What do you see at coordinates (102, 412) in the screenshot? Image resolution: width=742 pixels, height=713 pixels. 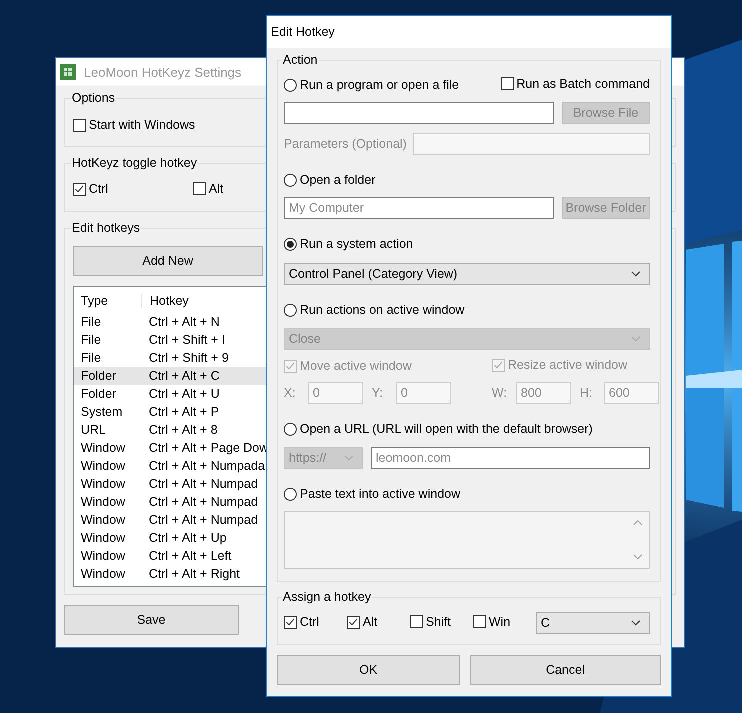 I see `table-cell-text: System` at bounding box center [102, 412].